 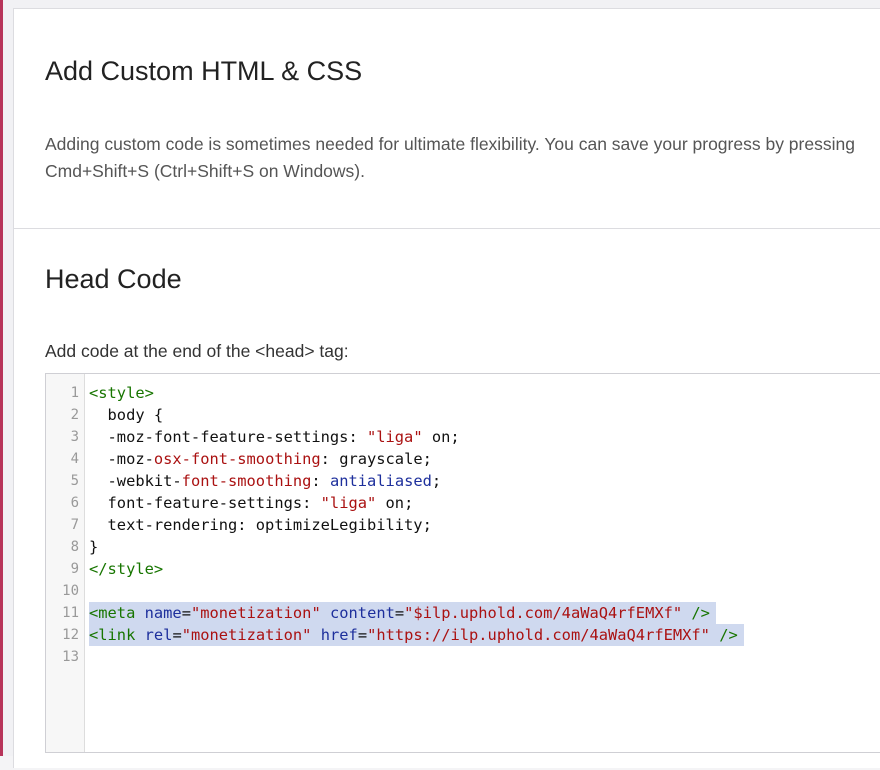 What do you see at coordinates (228, 437) in the screenshot?
I see `code-token: -moz-font-feature-settings:` at bounding box center [228, 437].